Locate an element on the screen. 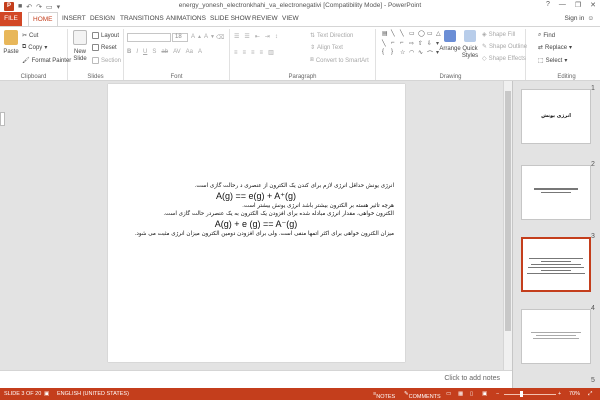 The height and width of the screenshot is (400, 600). sign-in: Sign in ☺ is located at coordinates (579, 18).